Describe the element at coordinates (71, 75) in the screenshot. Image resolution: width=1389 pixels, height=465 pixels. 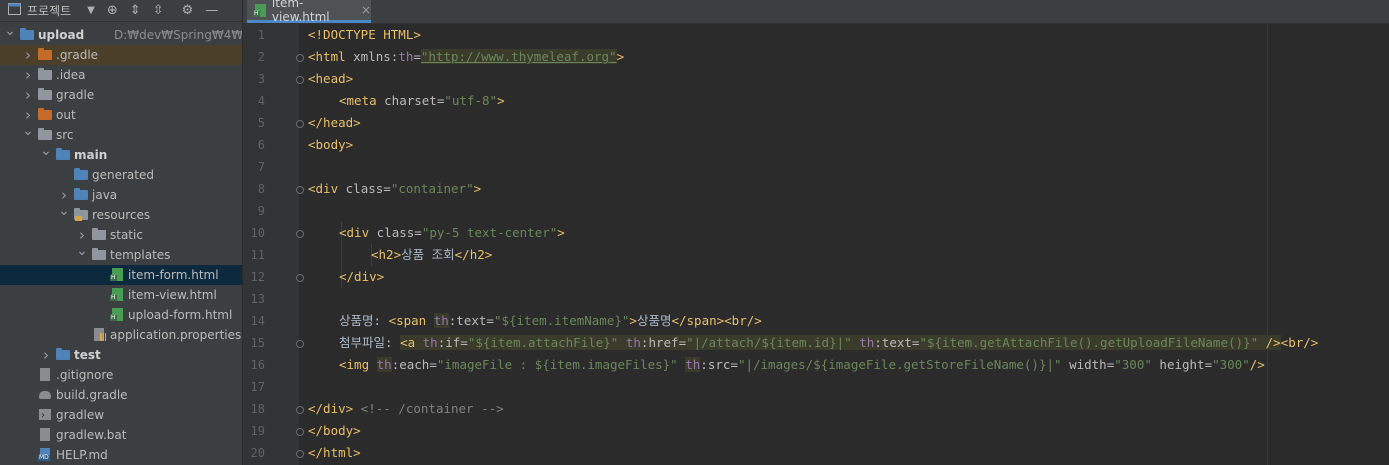
I see `tree-item-label: .idea` at that location.